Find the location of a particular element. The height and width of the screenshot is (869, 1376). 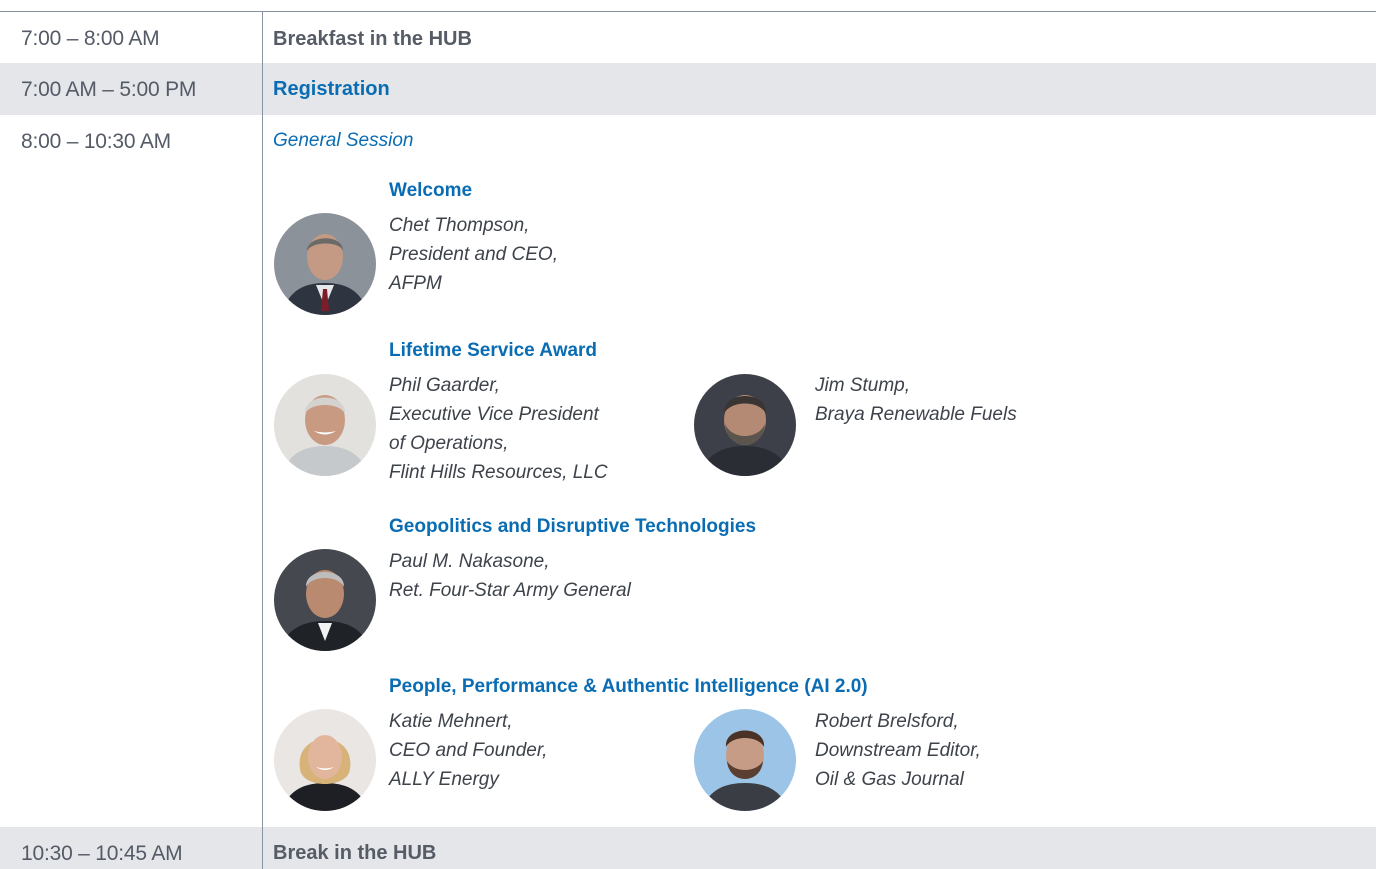

speaker-name: Katie Mehnert, is located at coordinates (451, 721).